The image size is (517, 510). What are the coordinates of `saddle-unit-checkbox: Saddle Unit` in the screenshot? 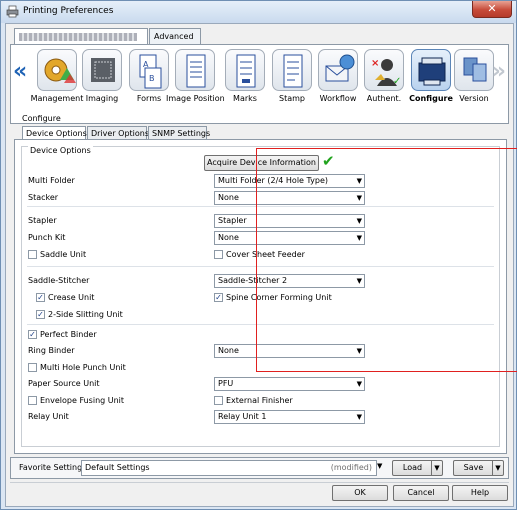 It's located at (57, 254).